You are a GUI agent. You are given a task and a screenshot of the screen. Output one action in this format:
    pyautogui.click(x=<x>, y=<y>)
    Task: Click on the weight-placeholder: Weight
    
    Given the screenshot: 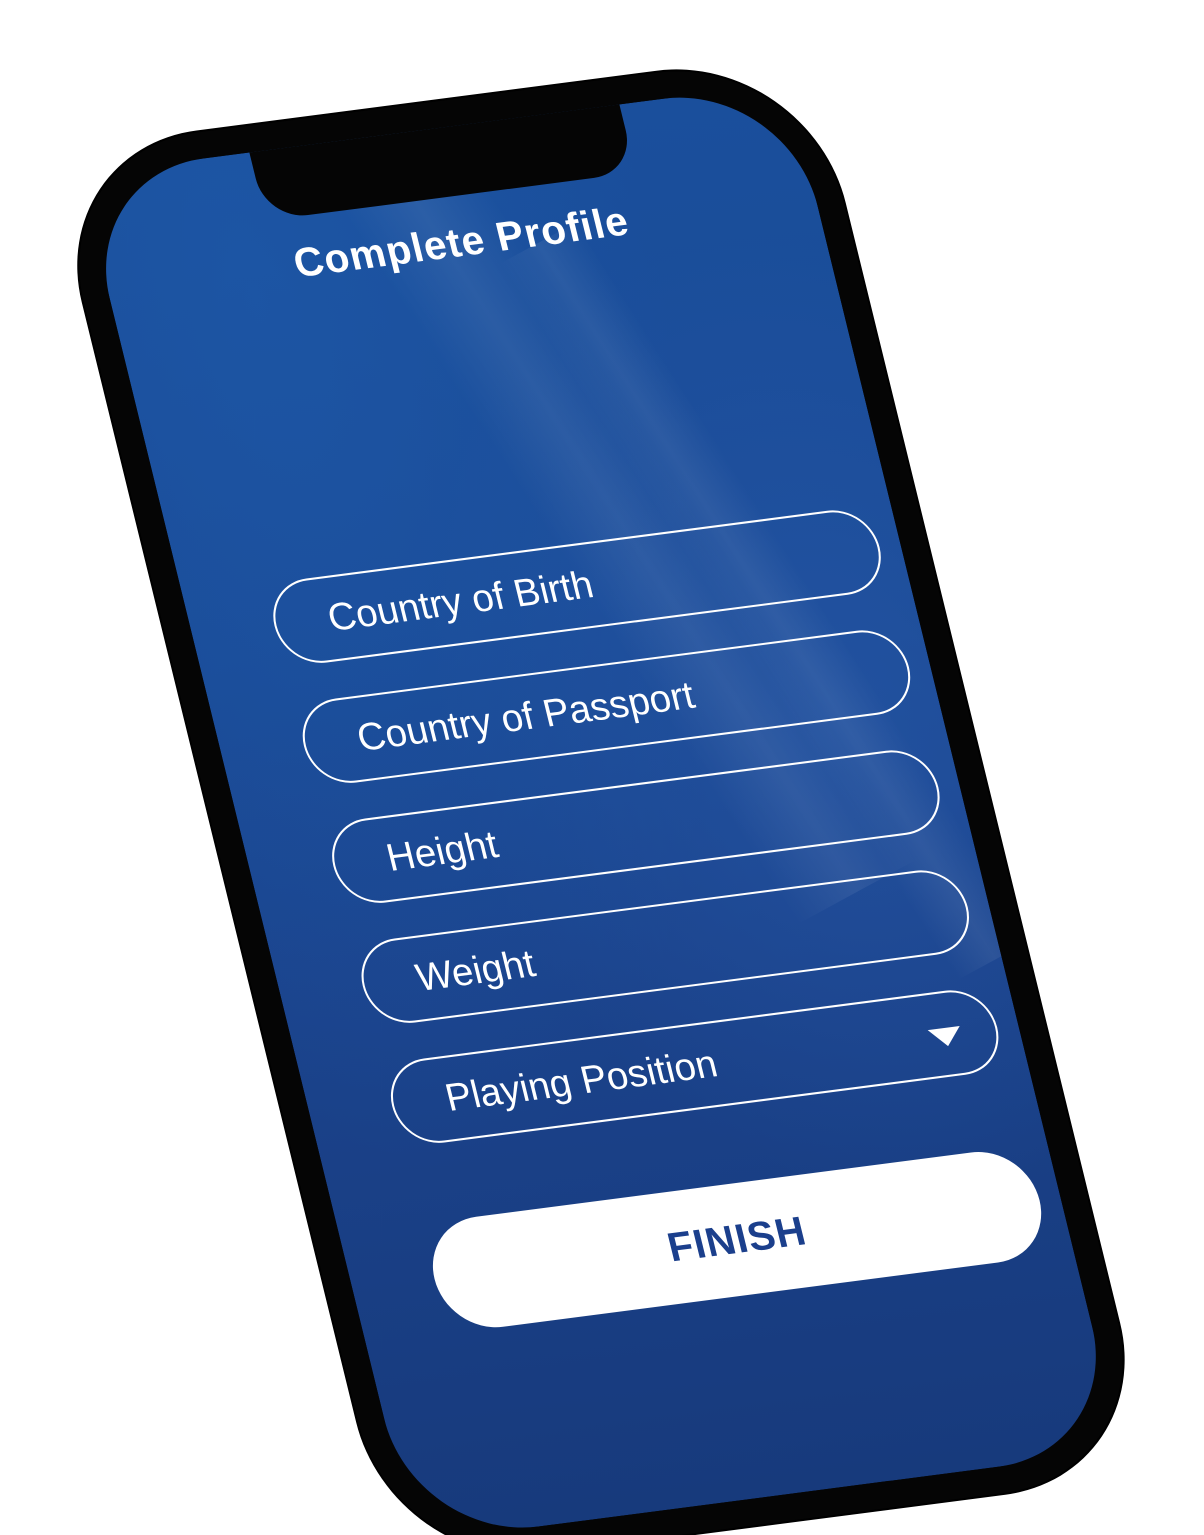 What is the action you would take?
    pyautogui.click(x=475, y=971)
    